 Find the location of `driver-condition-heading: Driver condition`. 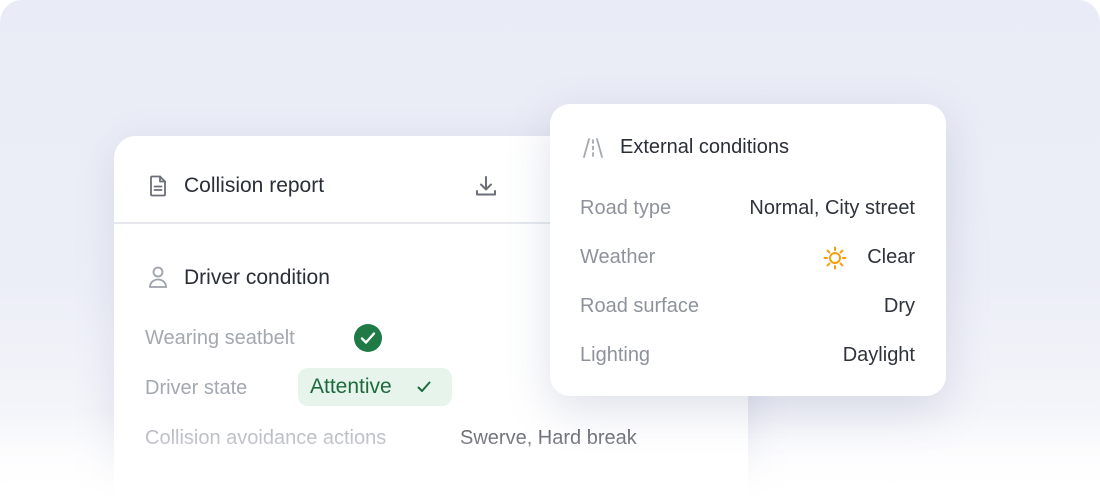

driver-condition-heading: Driver condition is located at coordinates (257, 277).